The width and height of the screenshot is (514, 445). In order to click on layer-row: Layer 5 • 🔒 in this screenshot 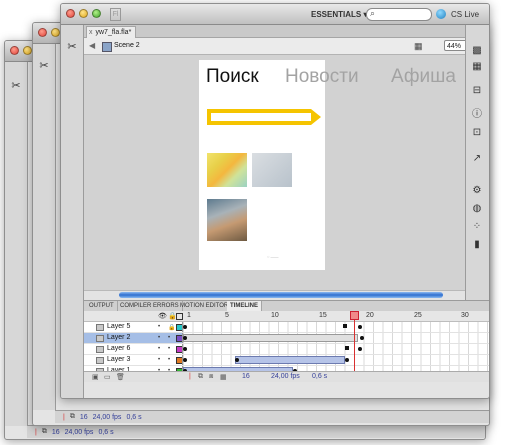, I will do `click(286, 327)`.